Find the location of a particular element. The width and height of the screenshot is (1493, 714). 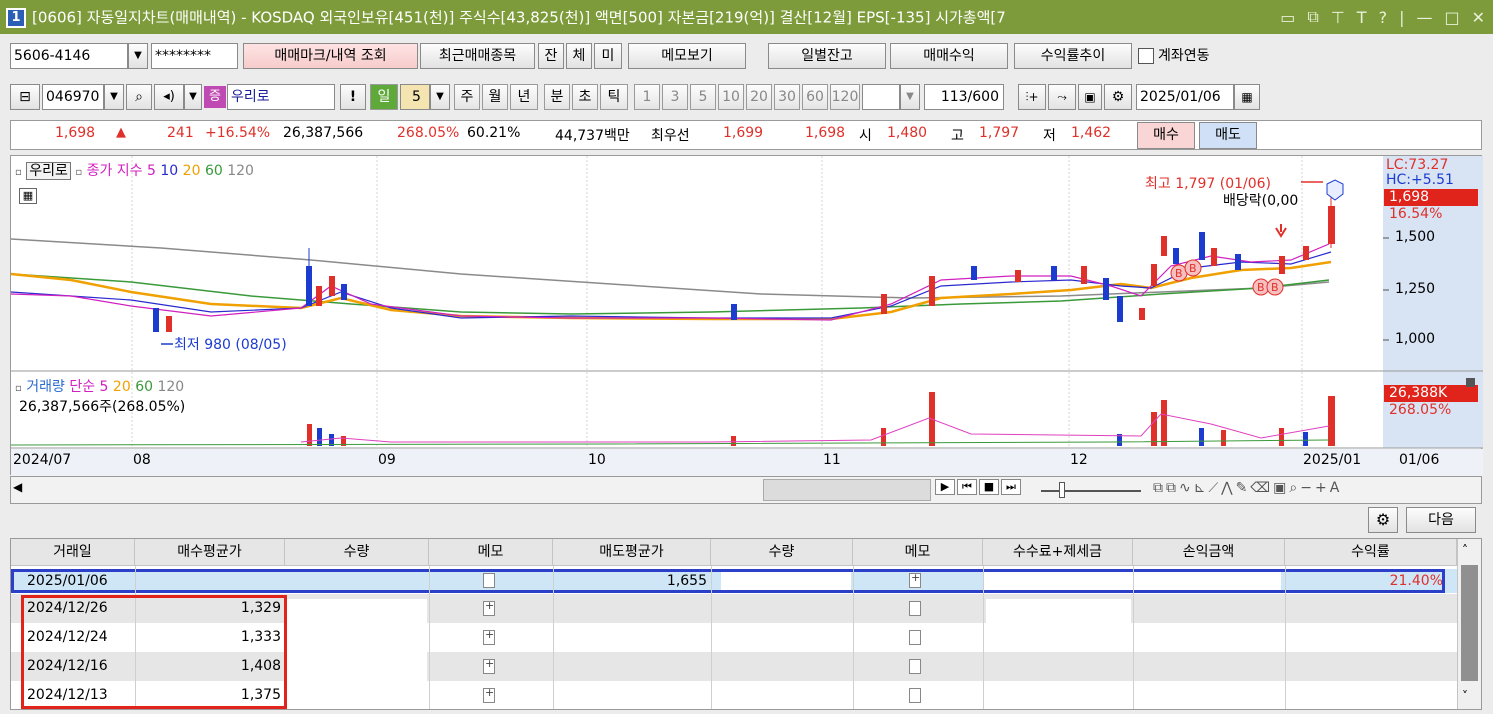

speaker-icon: ◂) is located at coordinates (169, 97).